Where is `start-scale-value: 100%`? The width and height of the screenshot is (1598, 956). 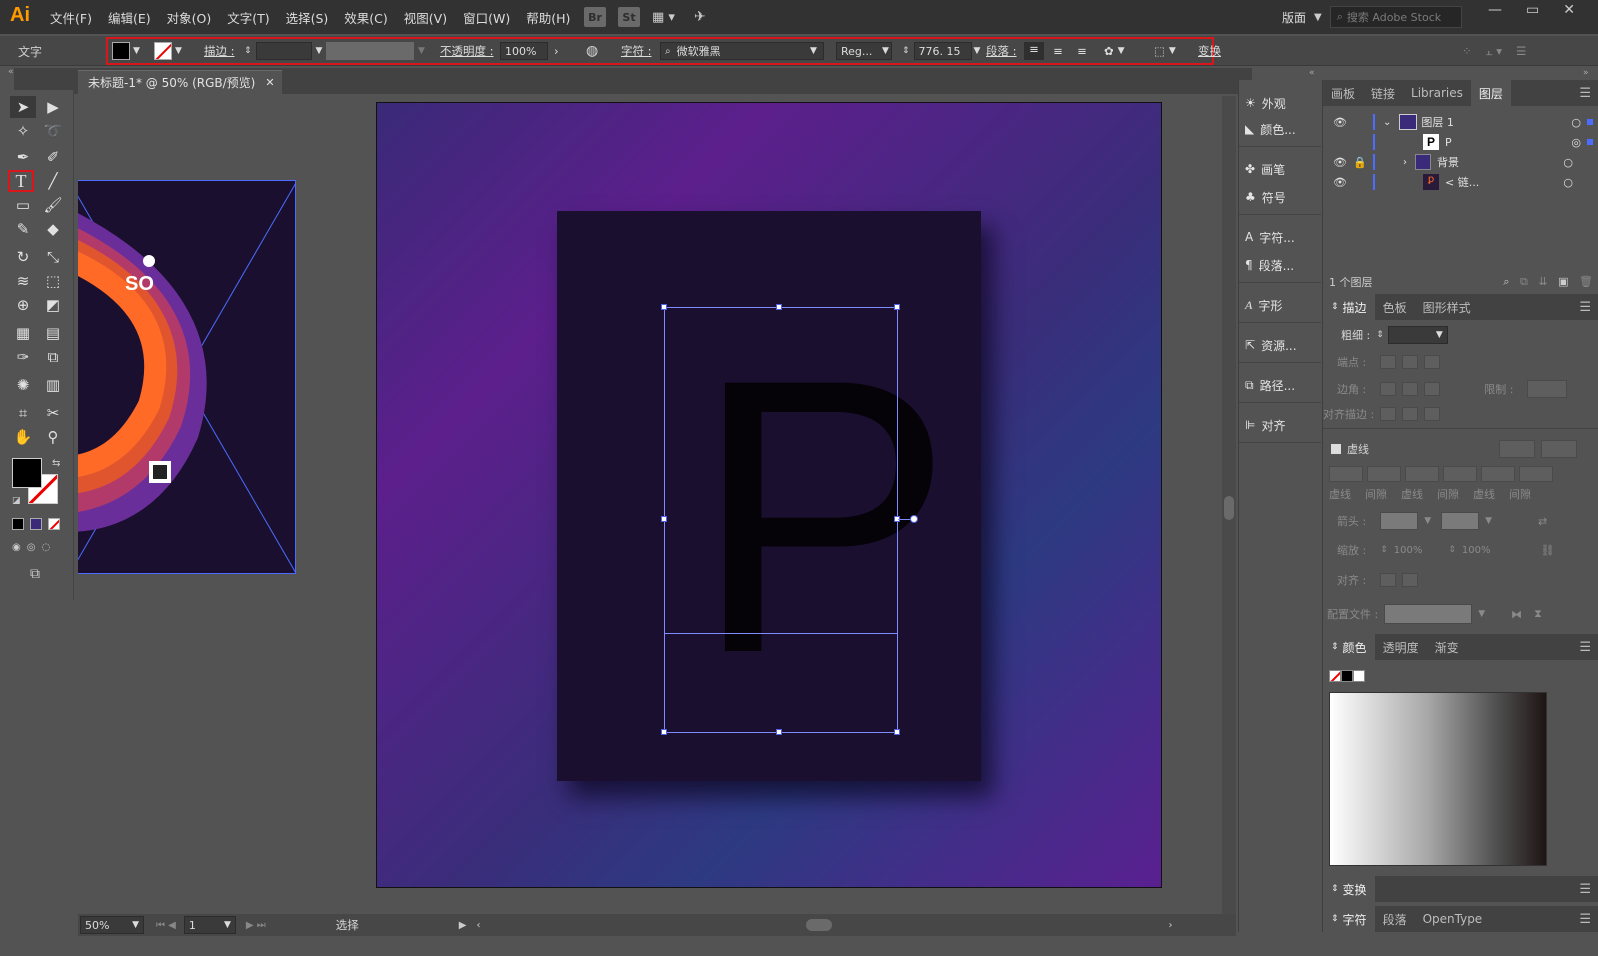
start-scale-value: 100% is located at coordinates (1408, 550).